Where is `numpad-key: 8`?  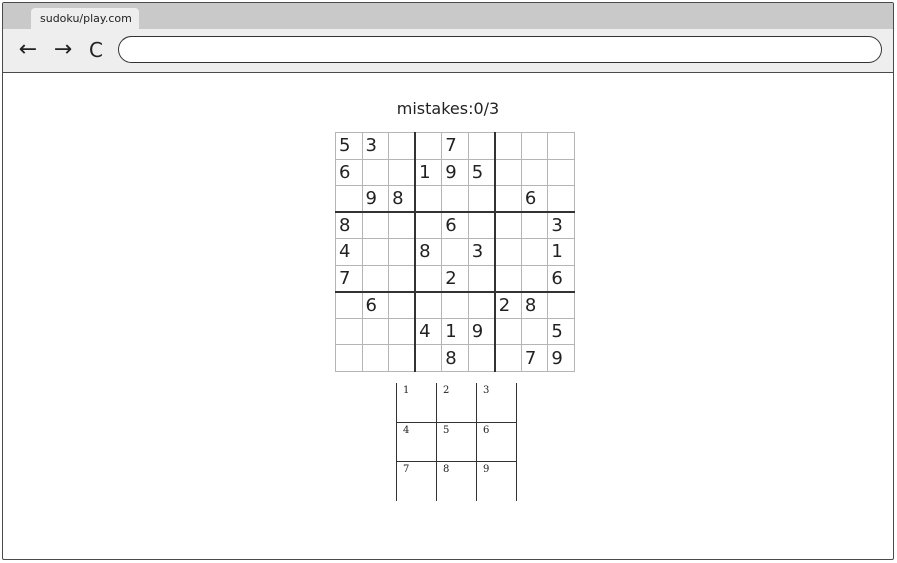 numpad-key: 8 is located at coordinates (456, 481).